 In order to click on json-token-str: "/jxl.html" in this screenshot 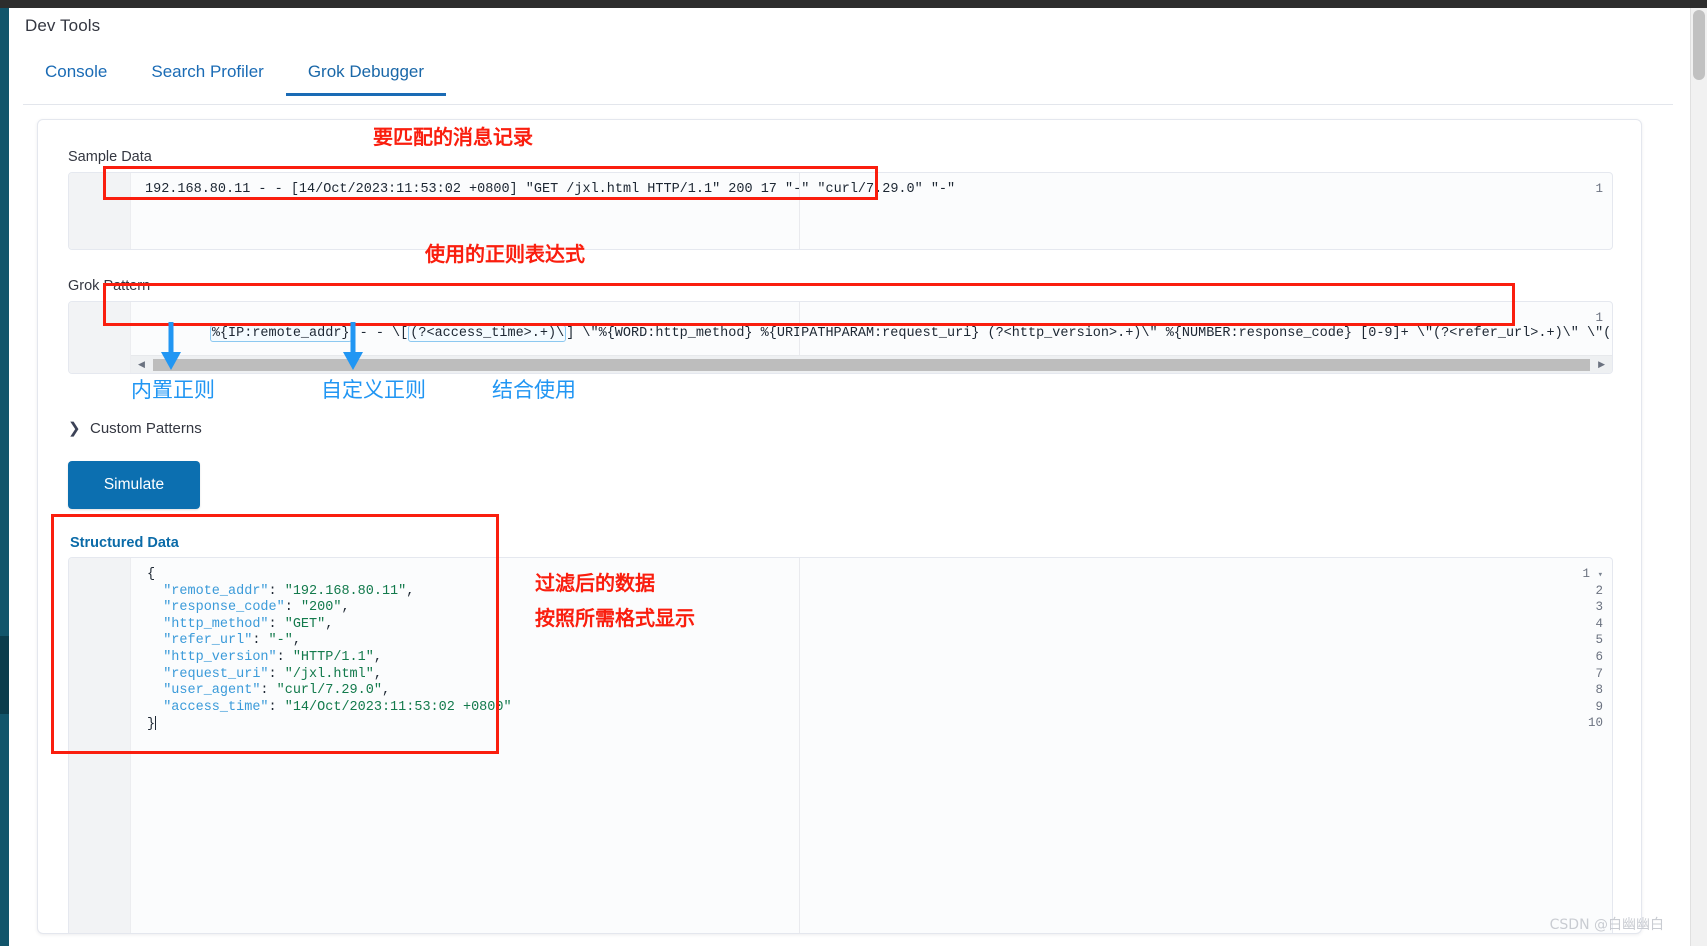, I will do `click(329, 674)`.